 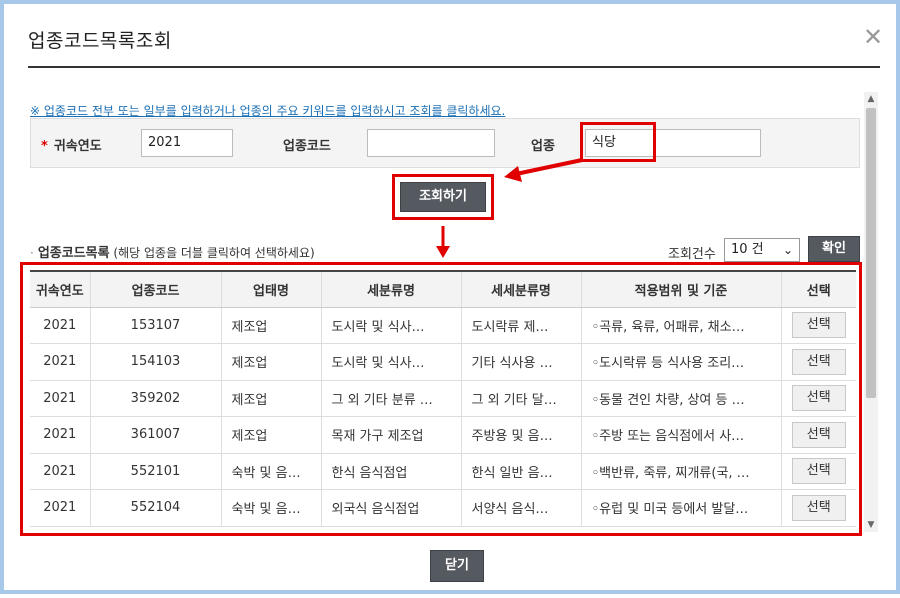 What do you see at coordinates (509, 208) in the screenshot?
I see `annotation-arrows` at bounding box center [509, 208].